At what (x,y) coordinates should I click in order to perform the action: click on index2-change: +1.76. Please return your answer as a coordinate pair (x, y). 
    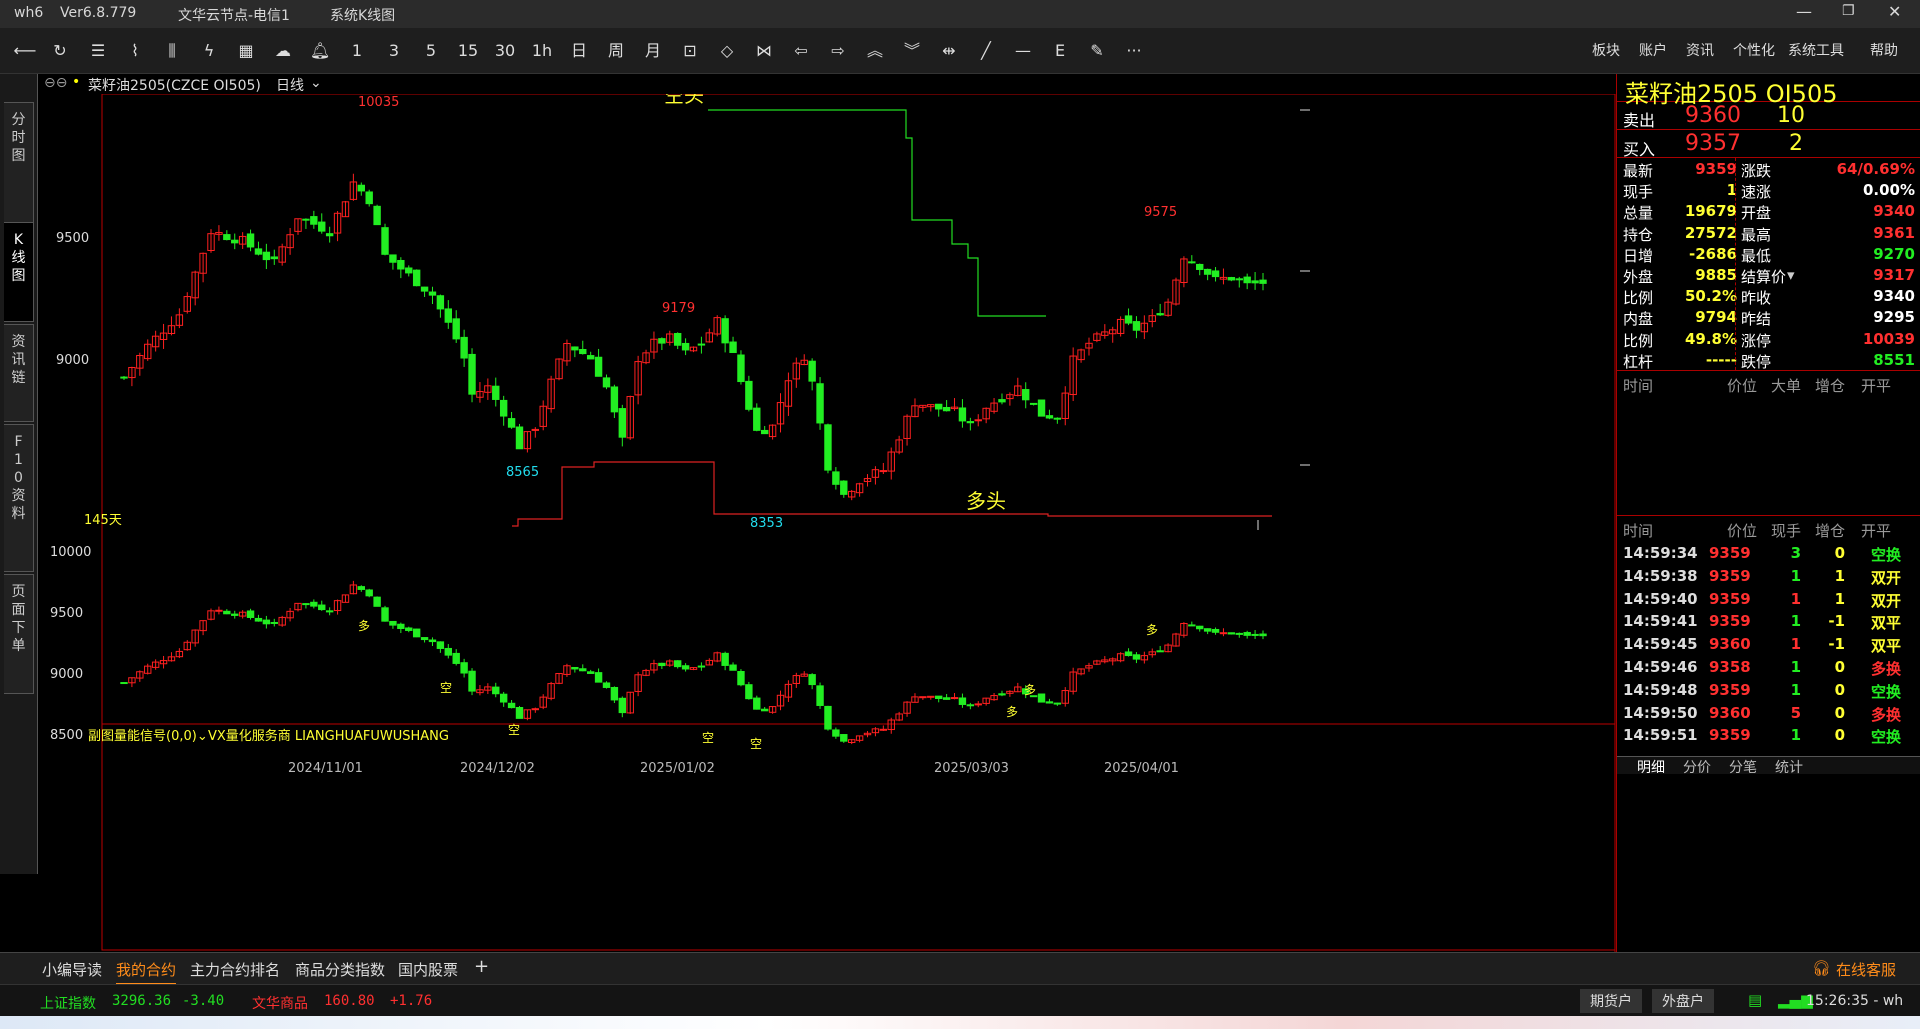
    Looking at the image, I should click on (411, 1001).